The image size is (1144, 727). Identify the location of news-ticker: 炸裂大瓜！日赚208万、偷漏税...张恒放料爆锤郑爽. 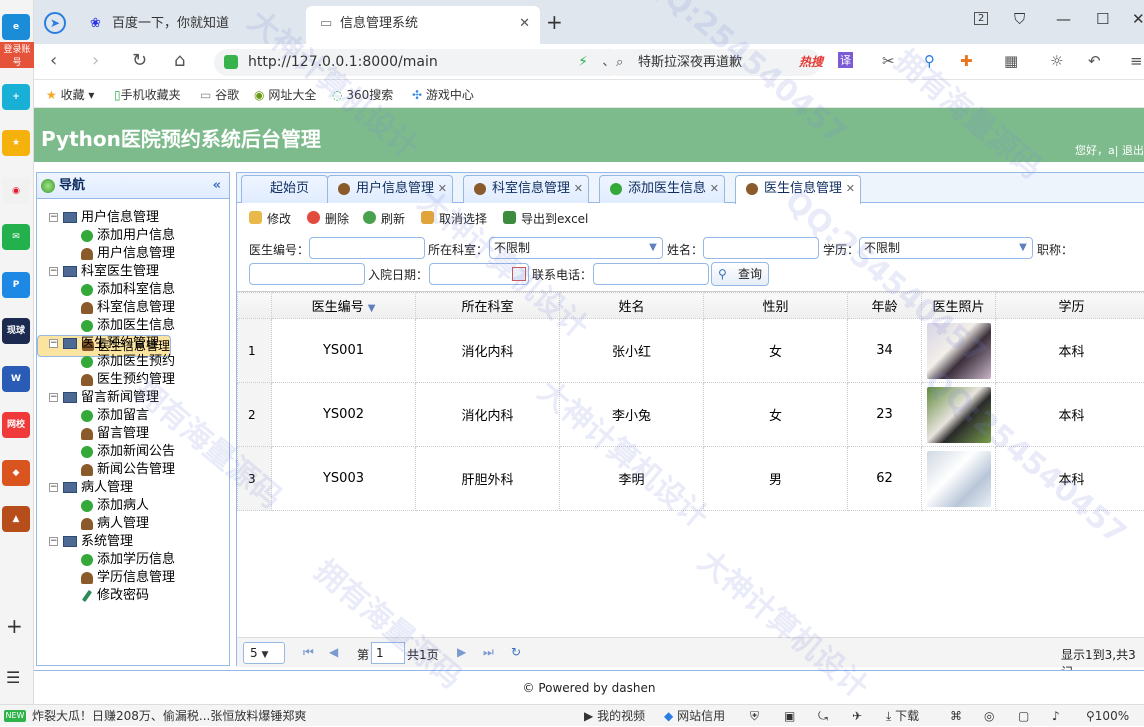
(169, 716).